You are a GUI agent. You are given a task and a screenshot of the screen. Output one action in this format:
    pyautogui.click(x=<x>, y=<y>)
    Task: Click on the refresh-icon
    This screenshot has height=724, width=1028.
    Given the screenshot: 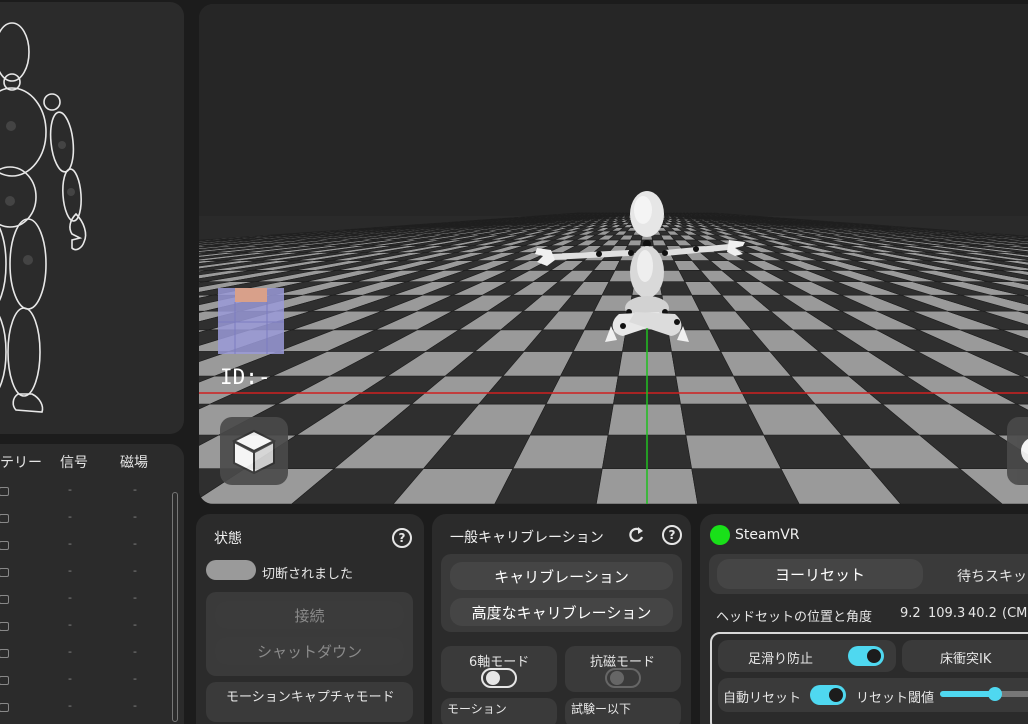 What is the action you would take?
    pyautogui.click(x=636, y=535)
    